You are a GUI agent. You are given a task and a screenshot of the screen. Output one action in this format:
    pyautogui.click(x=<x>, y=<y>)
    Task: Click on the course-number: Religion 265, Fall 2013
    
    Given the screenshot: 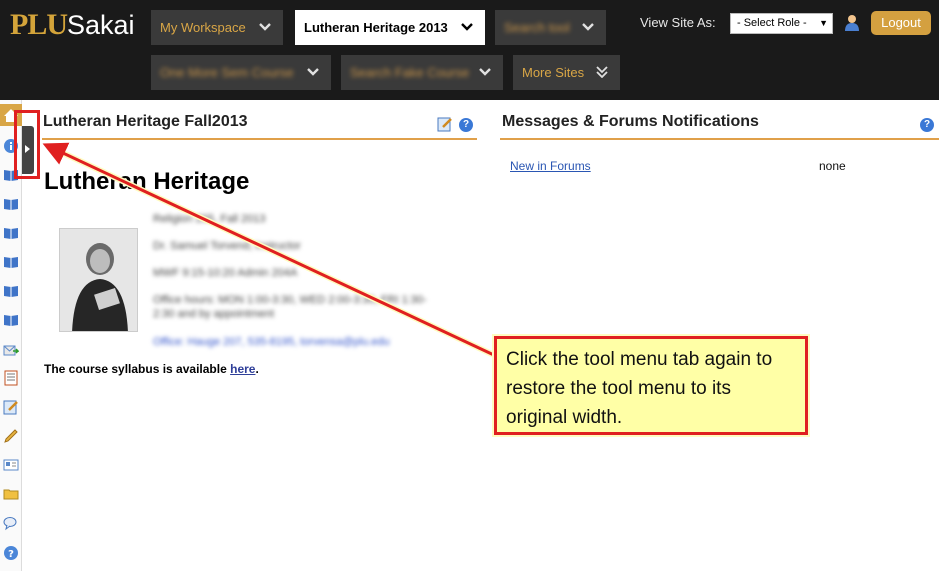 What is the action you would take?
    pyautogui.click(x=209, y=219)
    